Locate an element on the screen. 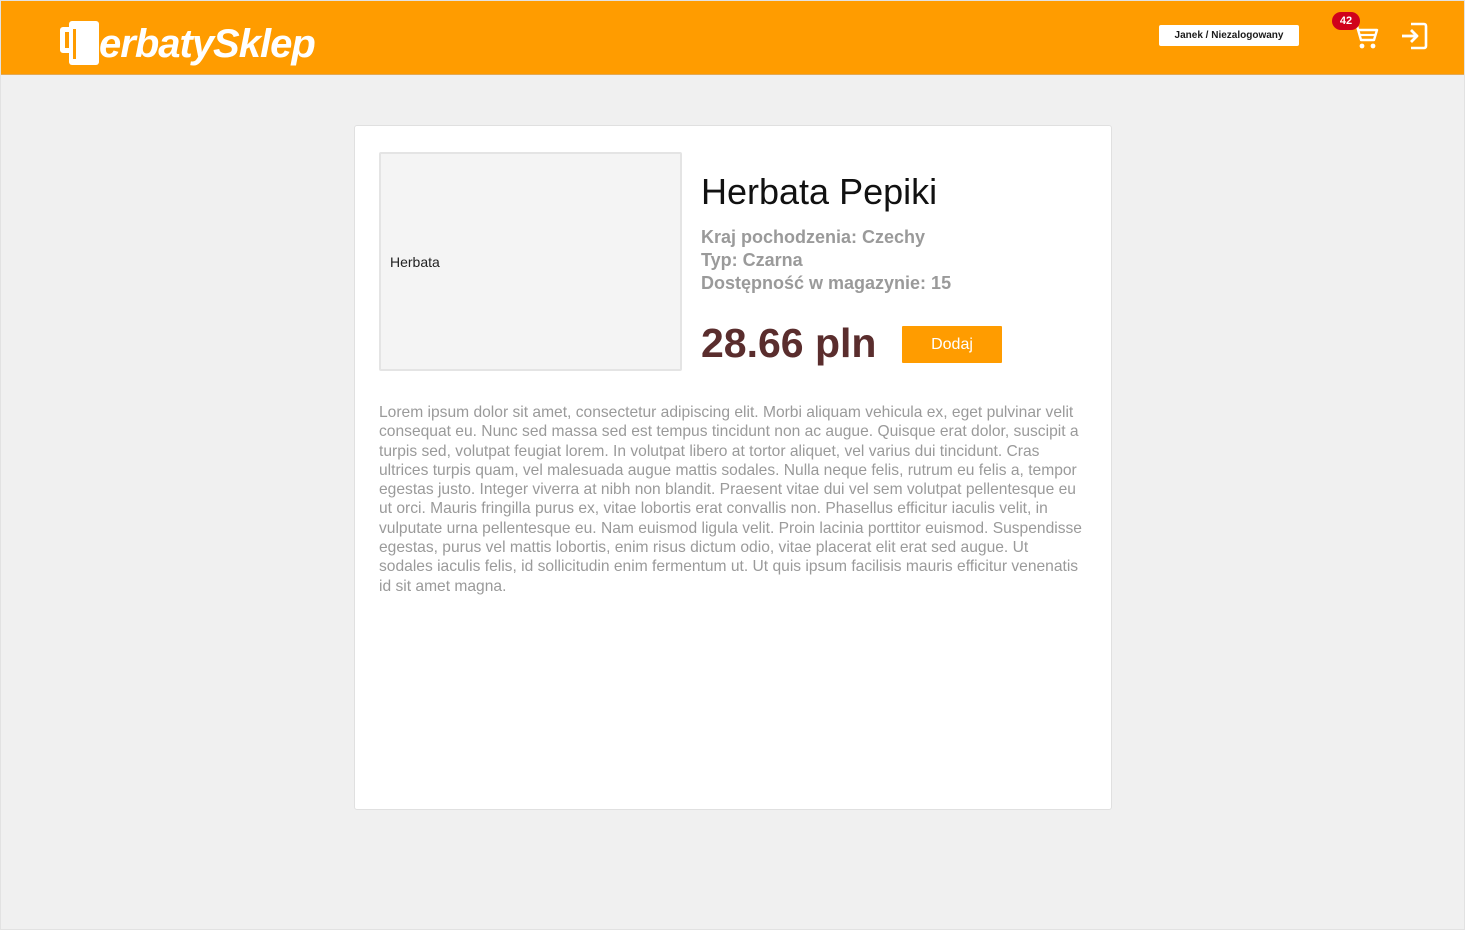  logo-text: erbatySklep is located at coordinates (207, 44).